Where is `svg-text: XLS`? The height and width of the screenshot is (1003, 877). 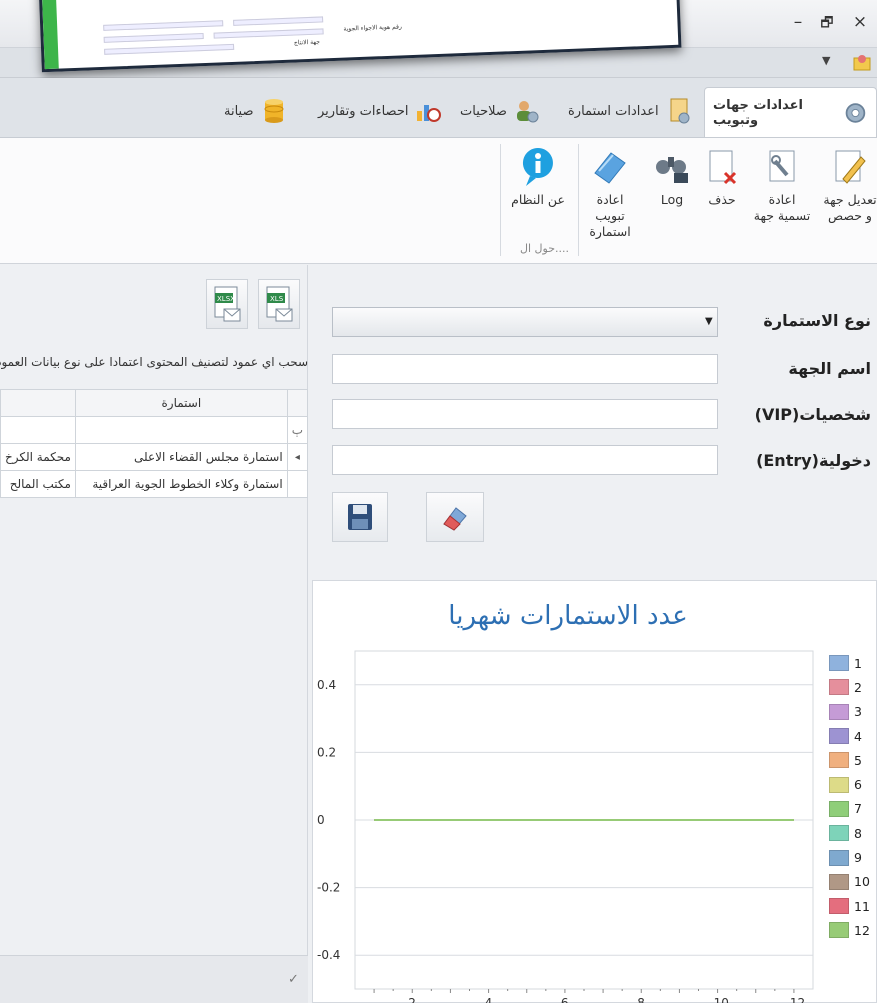
svg-text: XLS is located at coordinates (277, 299).